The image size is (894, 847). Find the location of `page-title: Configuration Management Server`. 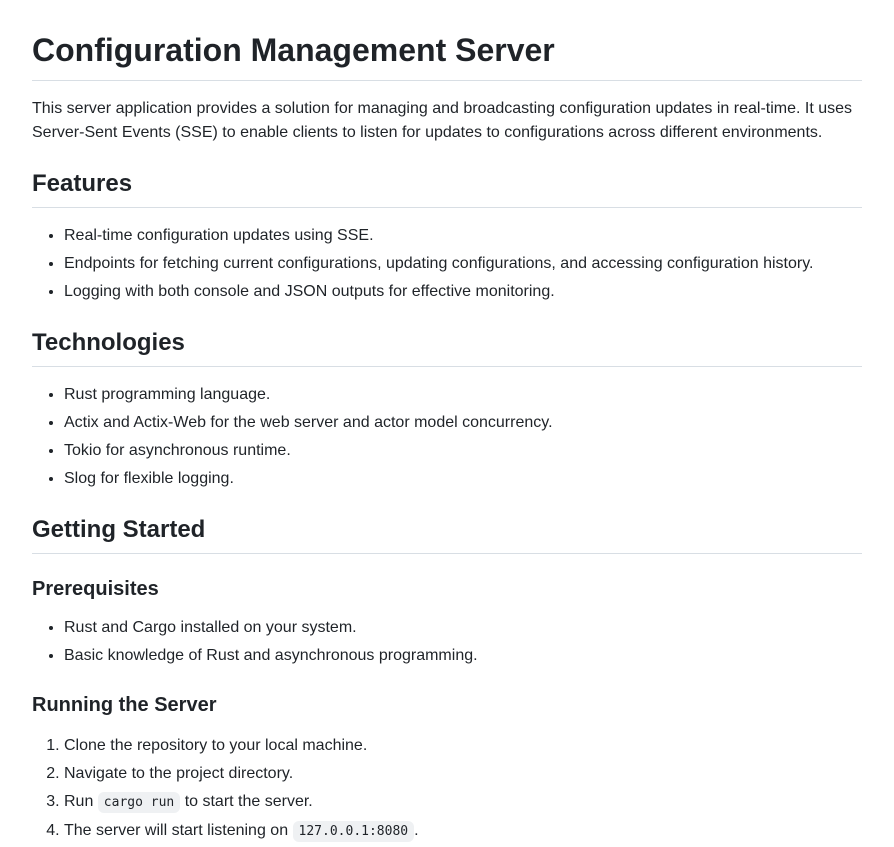

page-title: Configuration Management Server is located at coordinates (447, 40).